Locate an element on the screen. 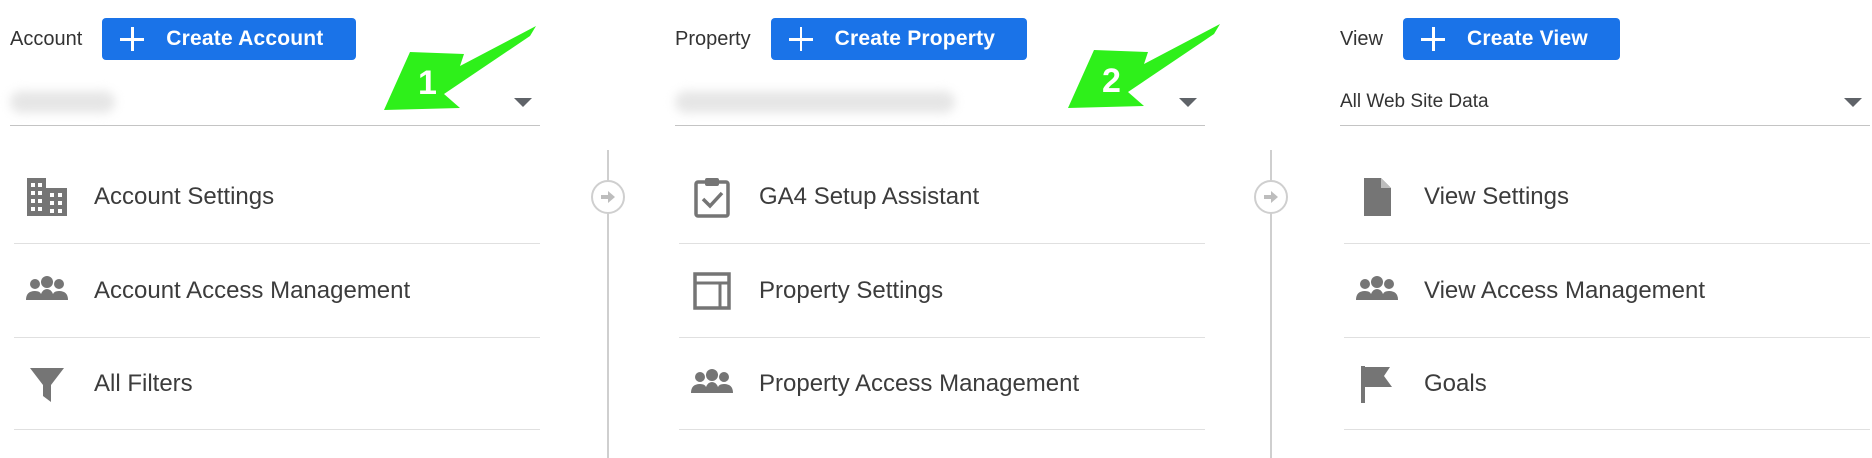 The image size is (1872, 458). view-selected-value: All Web Site Data is located at coordinates (1414, 101).